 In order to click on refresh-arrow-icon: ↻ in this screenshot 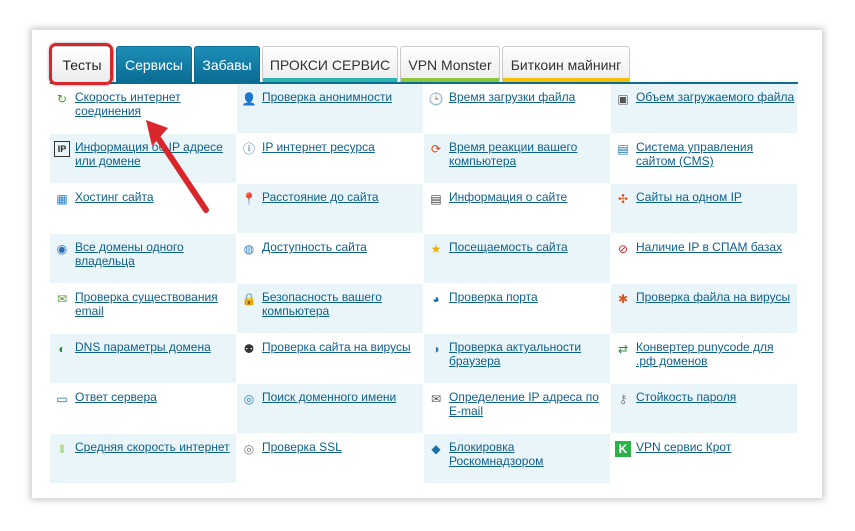, I will do `click(62, 99)`.